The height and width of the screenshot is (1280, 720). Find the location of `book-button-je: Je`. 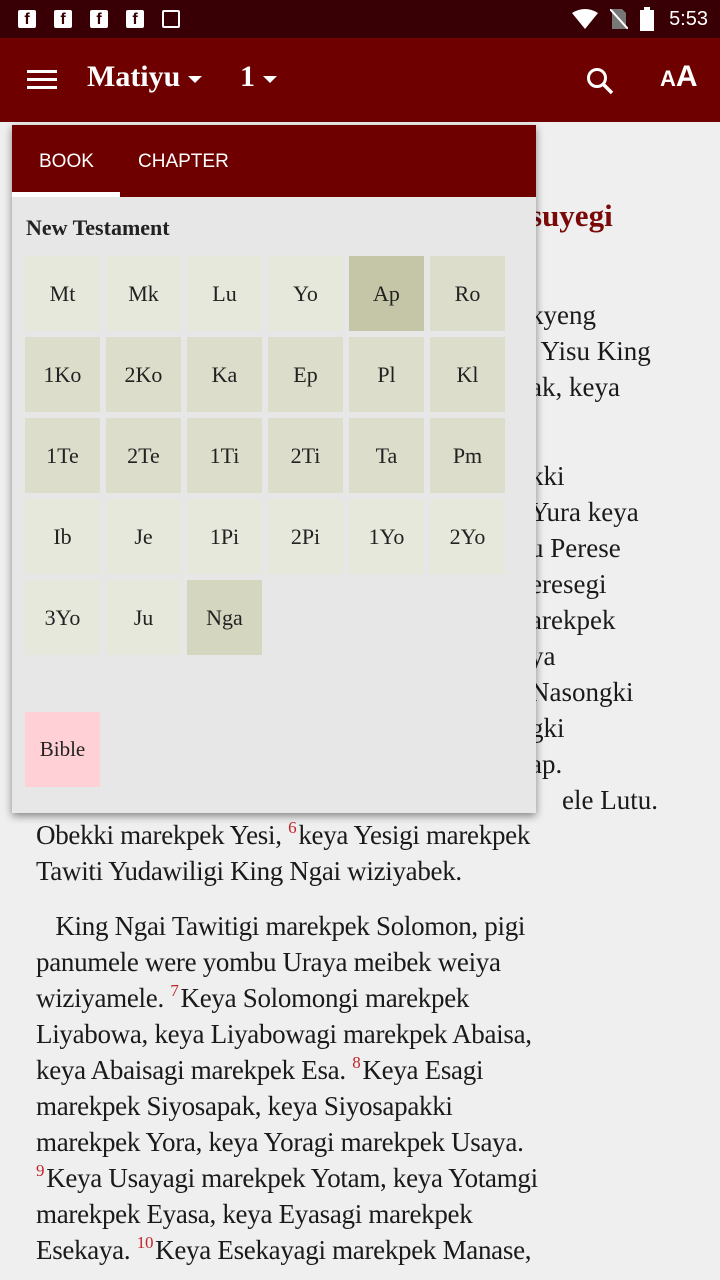

book-button-je: Je is located at coordinates (143, 536).